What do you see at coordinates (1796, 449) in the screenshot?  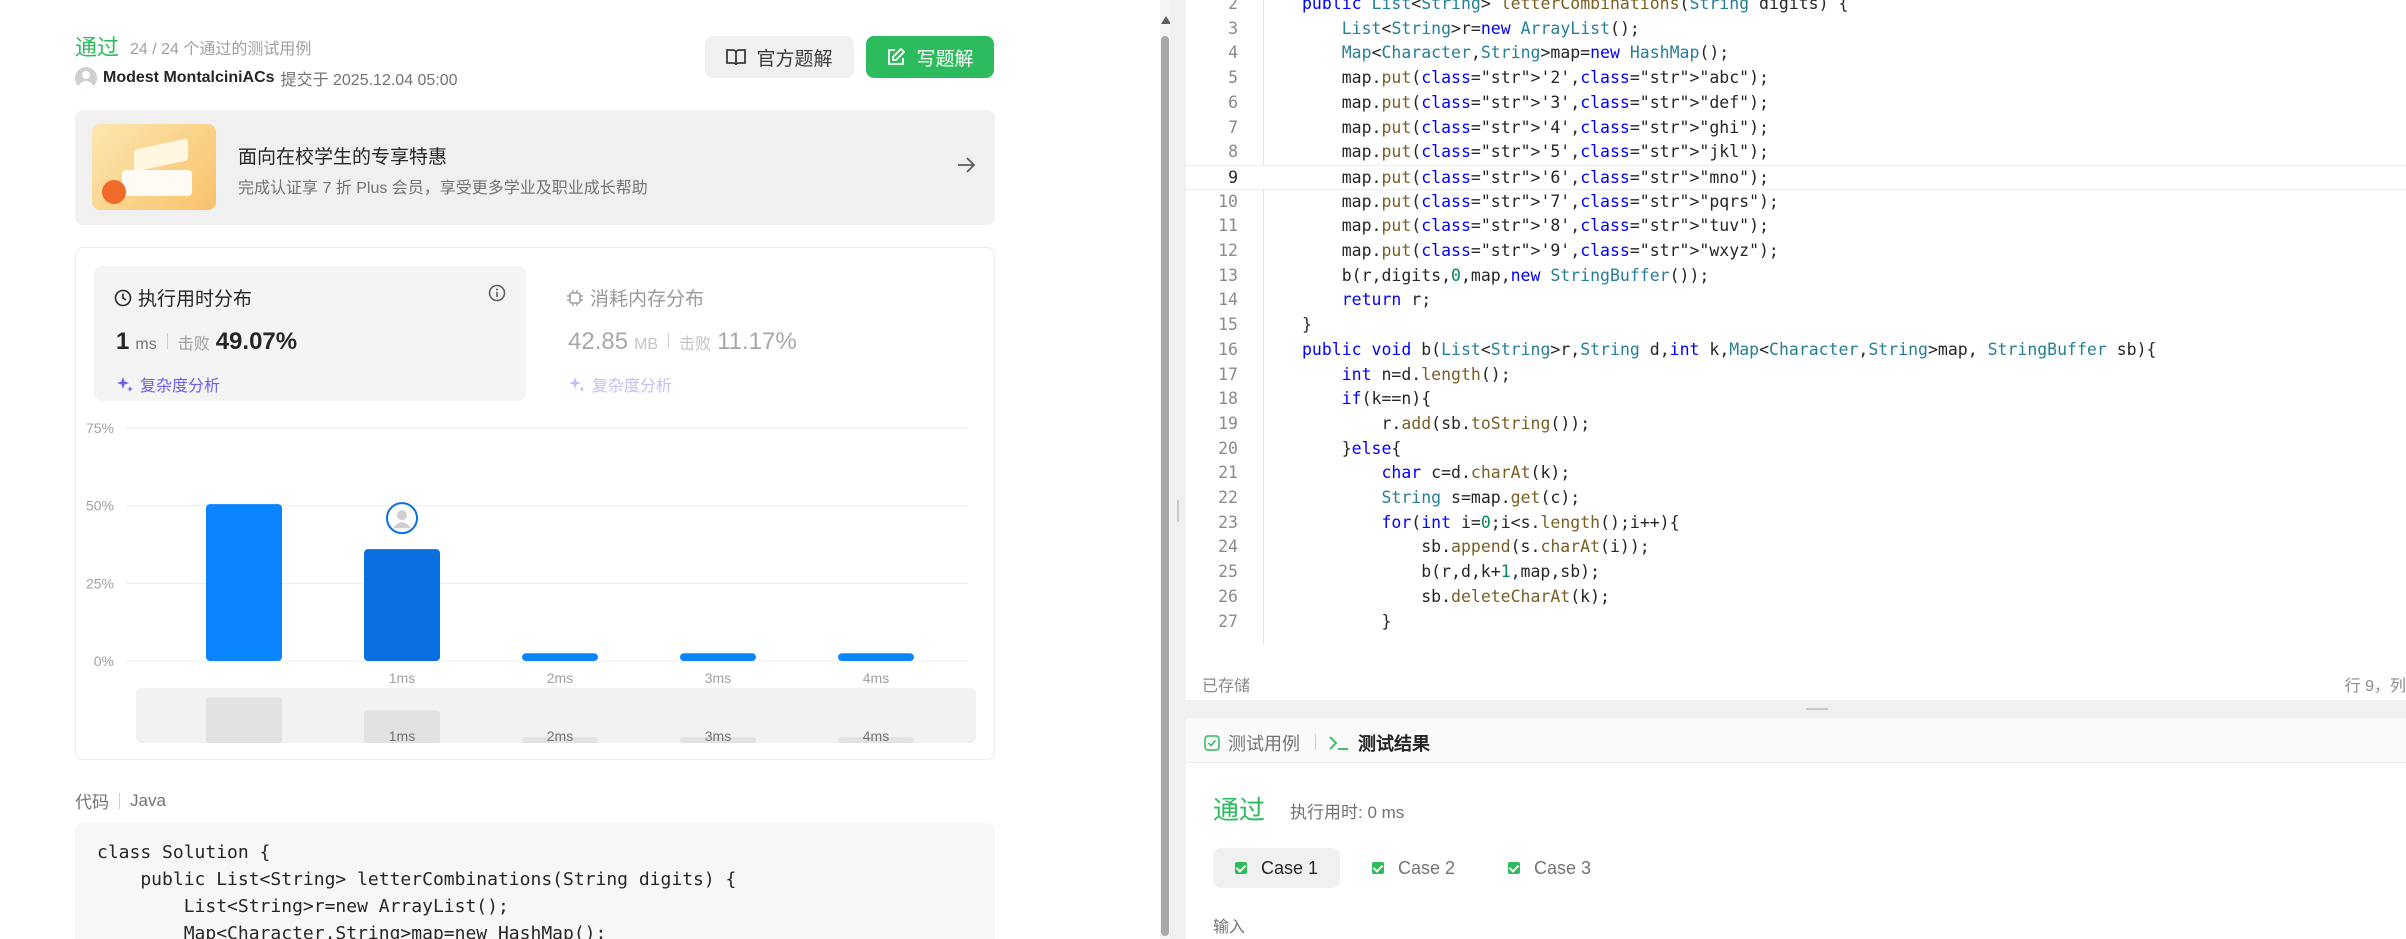 I see `editor-line: 20 }else{` at bounding box center [1796, 449].